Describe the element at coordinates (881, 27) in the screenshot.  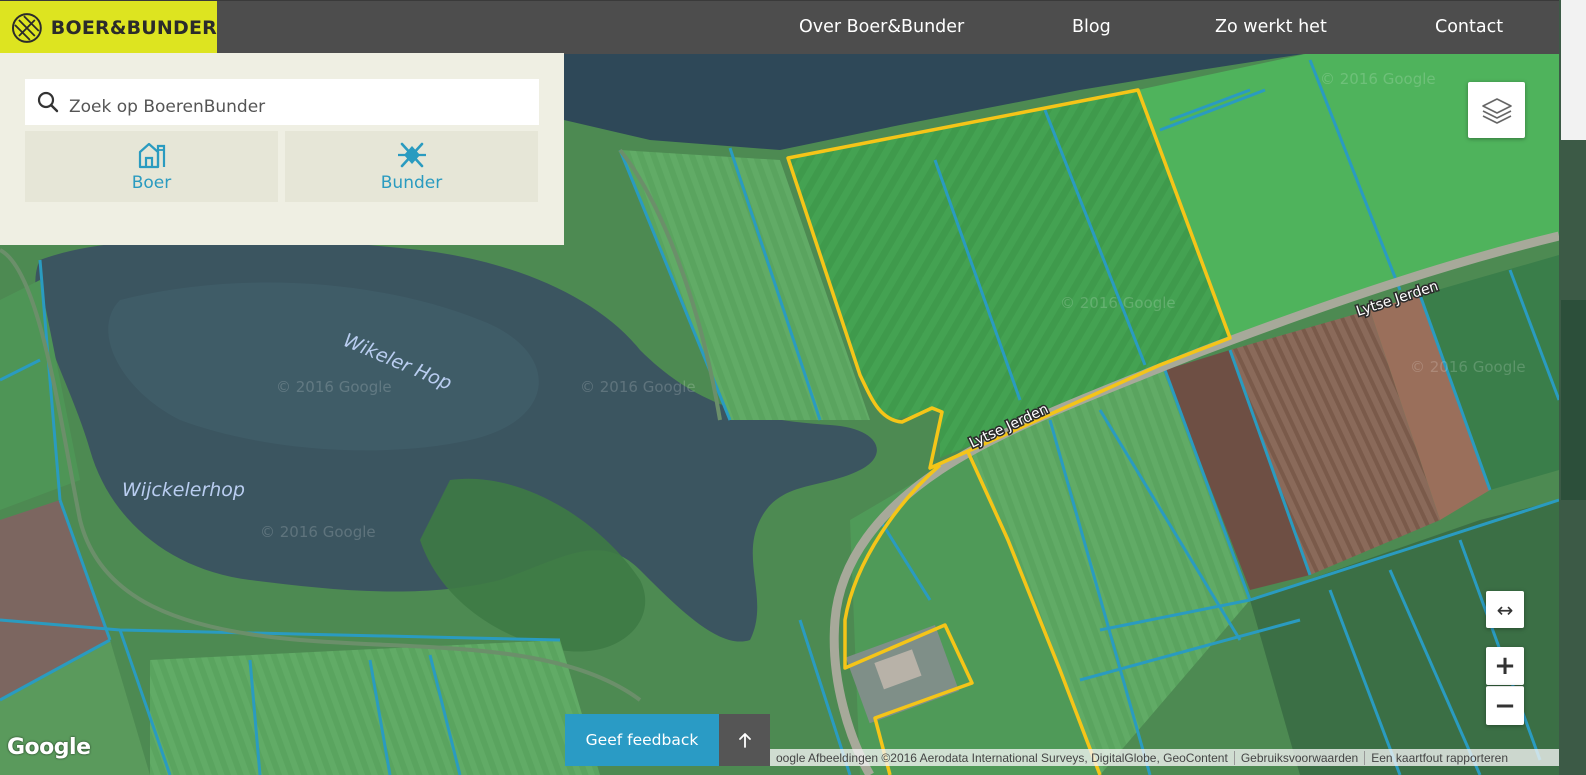
I see `nav-over-boer-bunder: Over Boer&Bunder` at that location.